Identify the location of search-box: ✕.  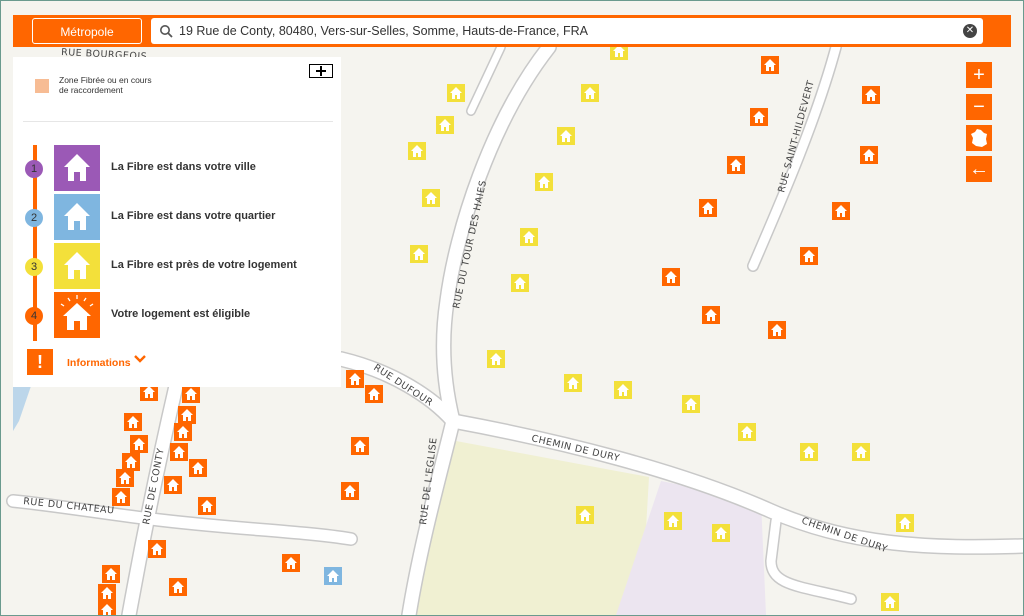
(567, 31).